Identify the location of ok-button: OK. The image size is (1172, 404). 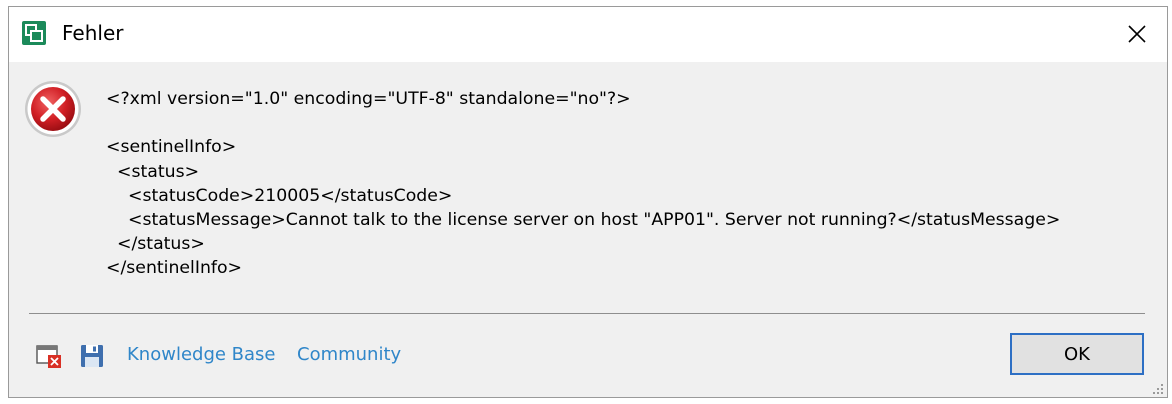
(1077, 354).